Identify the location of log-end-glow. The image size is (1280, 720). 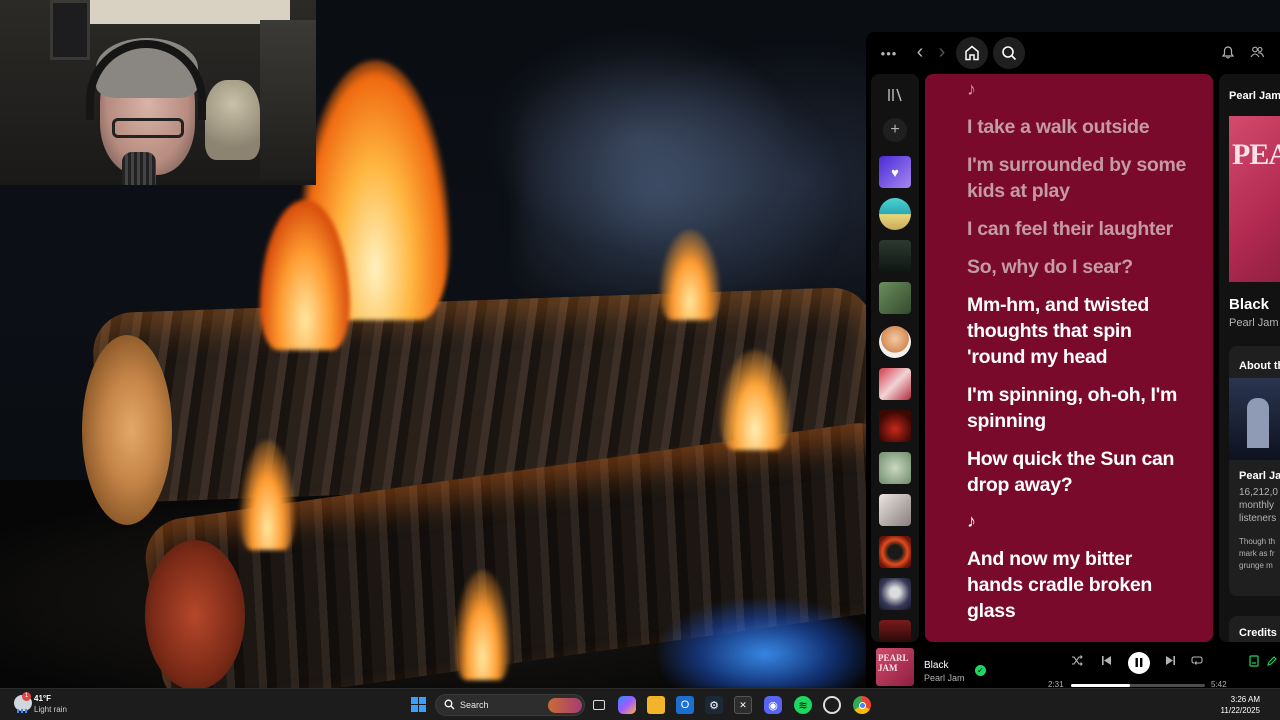
(195, 614).